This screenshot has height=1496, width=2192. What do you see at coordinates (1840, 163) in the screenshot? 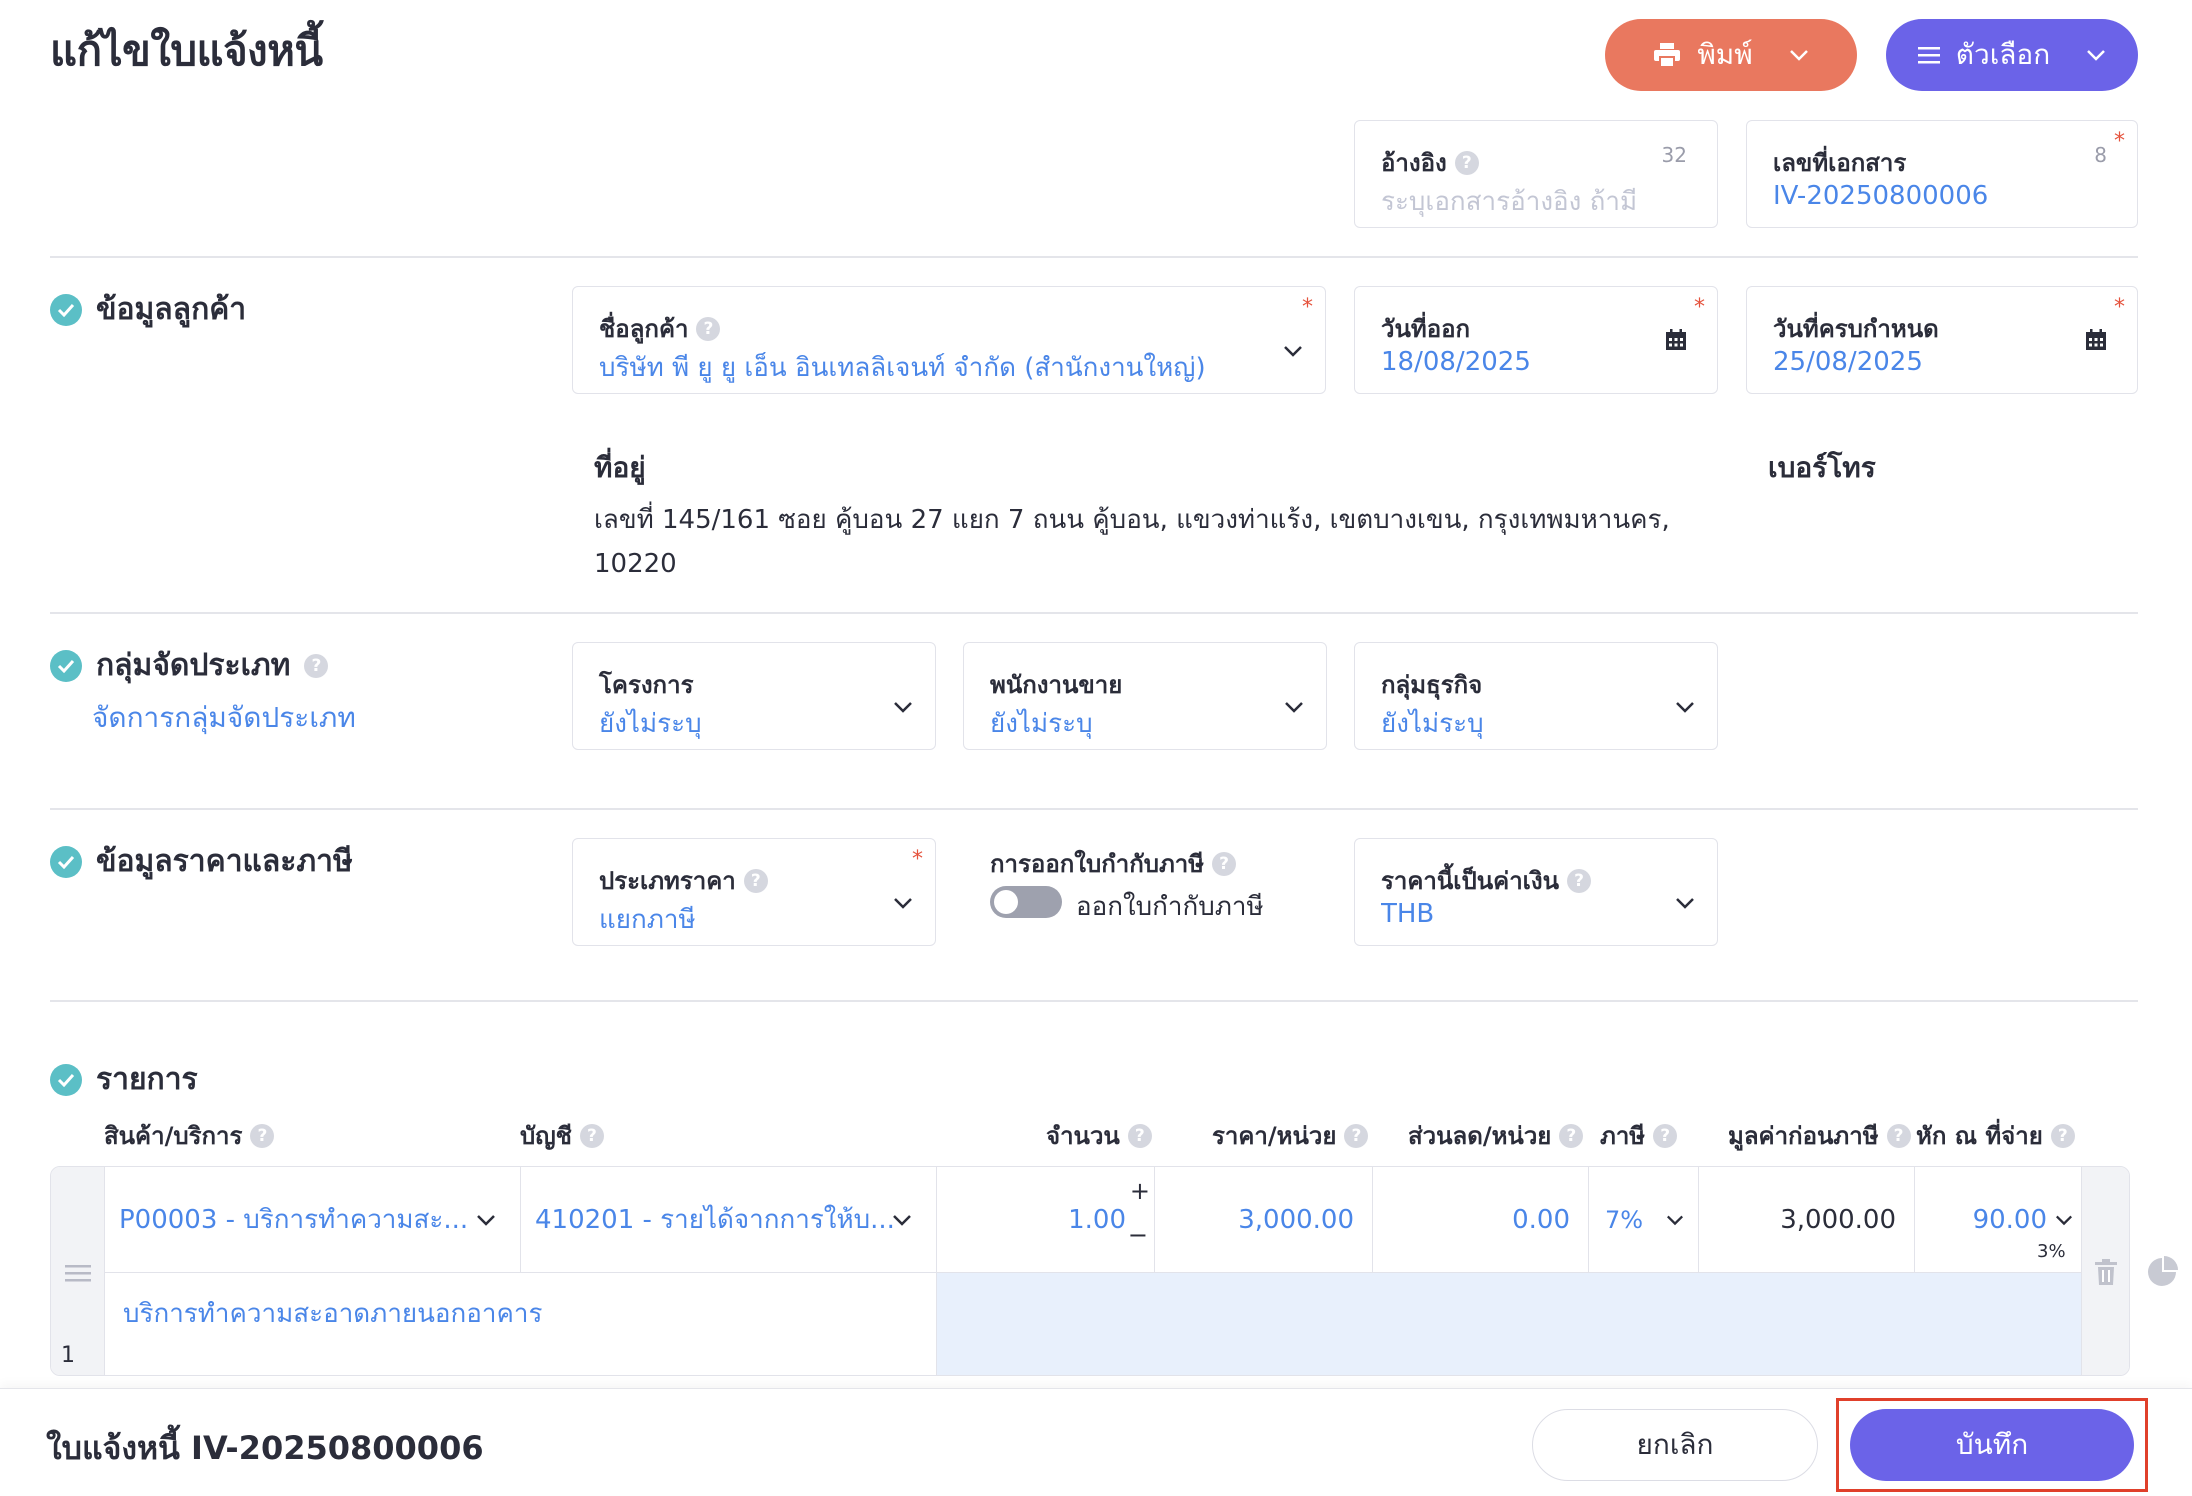
I see `doc-number-label: เลขที่เอกสาร` at bounding box center [1840, 163].